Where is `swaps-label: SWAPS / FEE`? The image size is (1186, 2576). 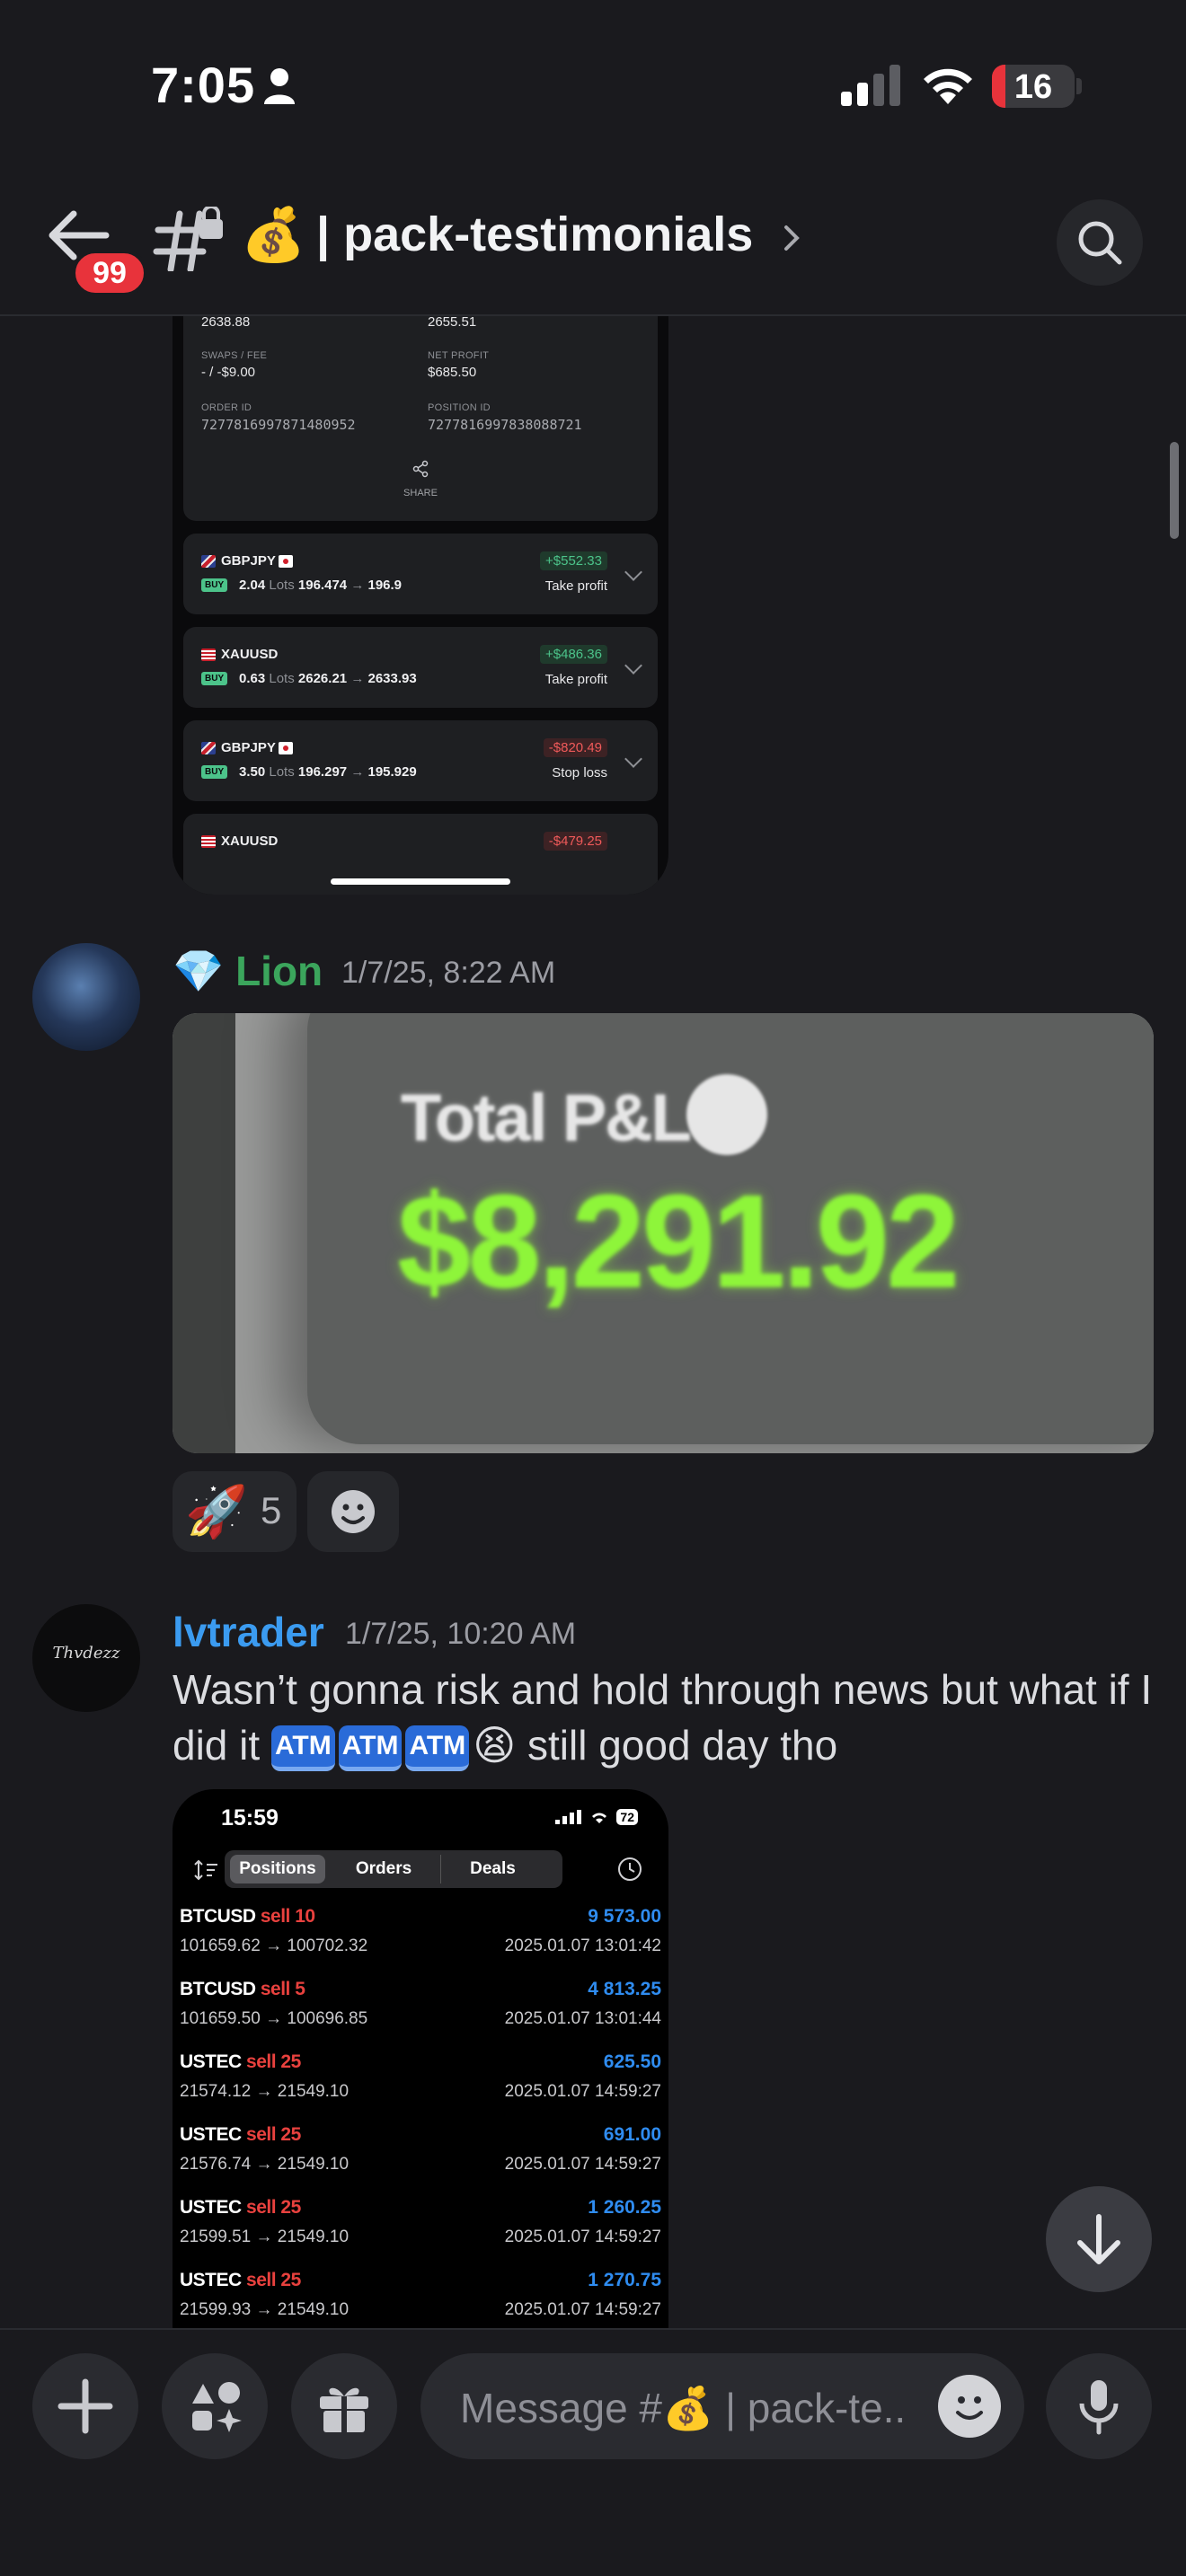 swaps-label: SWAPS / FEE is located at coordinates (234, 355).